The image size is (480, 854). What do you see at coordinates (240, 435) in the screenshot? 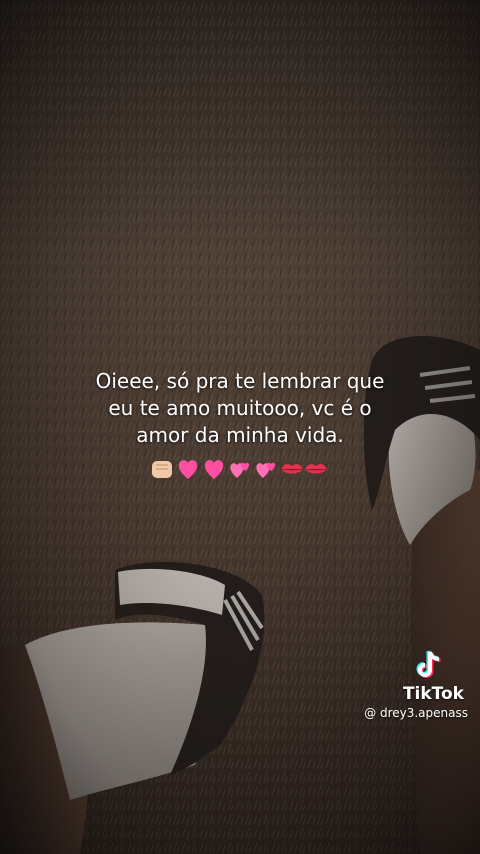
I see `caption-line-3: amor da minha vida.` at bounding box center [240, 435].